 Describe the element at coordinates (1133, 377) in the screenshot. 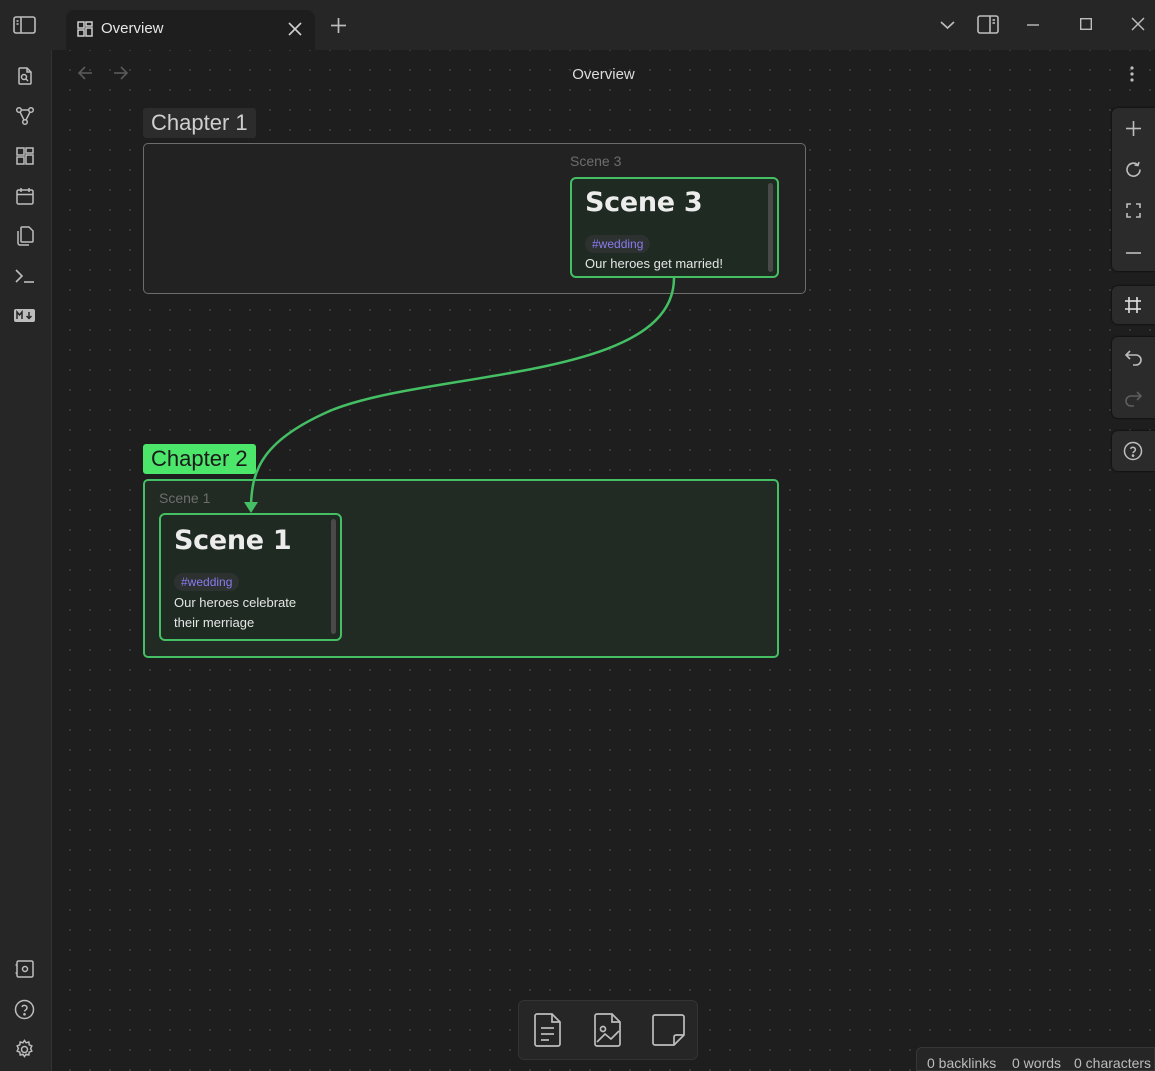

I see `history-controls` at that location.